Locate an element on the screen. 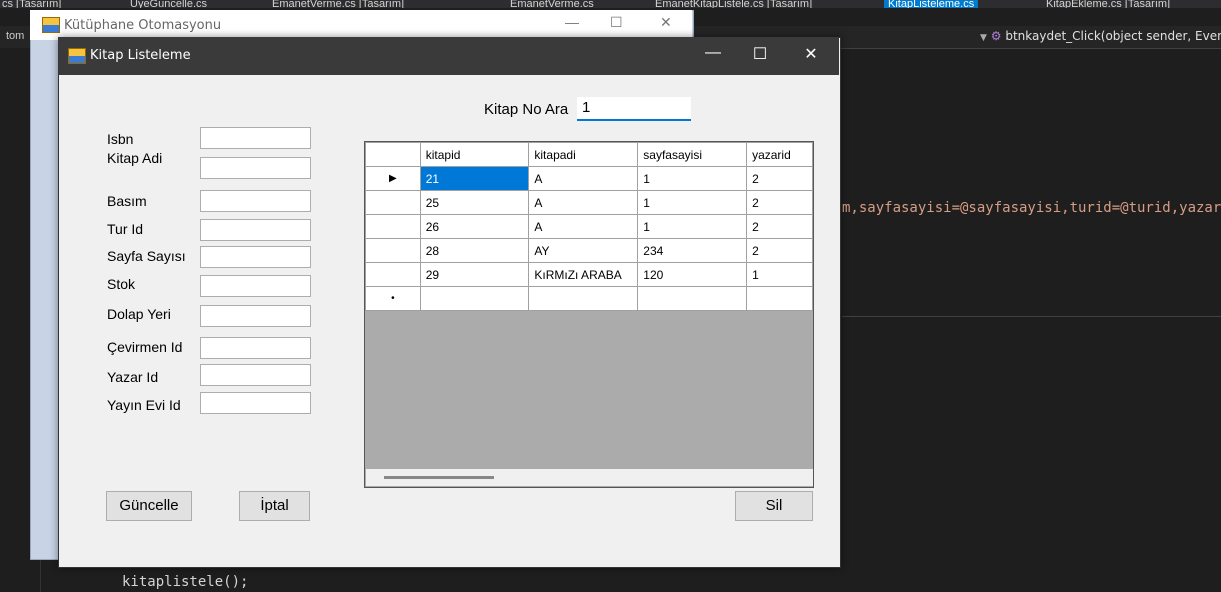 This screenshot has width=1221, height=592. table-row: 26 A 1 2 is located at coordinates (589, 226).